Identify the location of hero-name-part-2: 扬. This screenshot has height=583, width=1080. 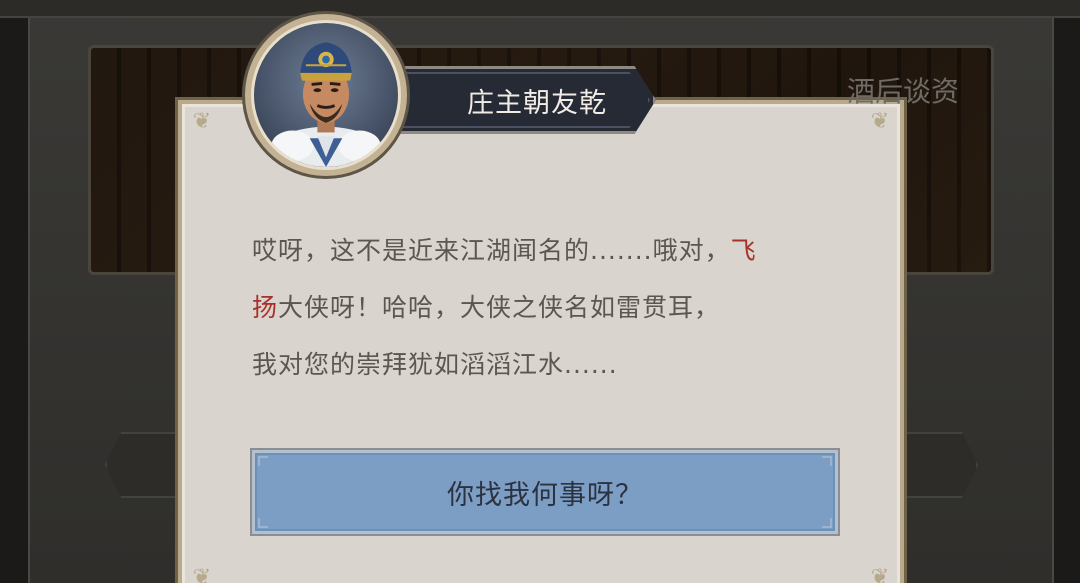
(265, 307).